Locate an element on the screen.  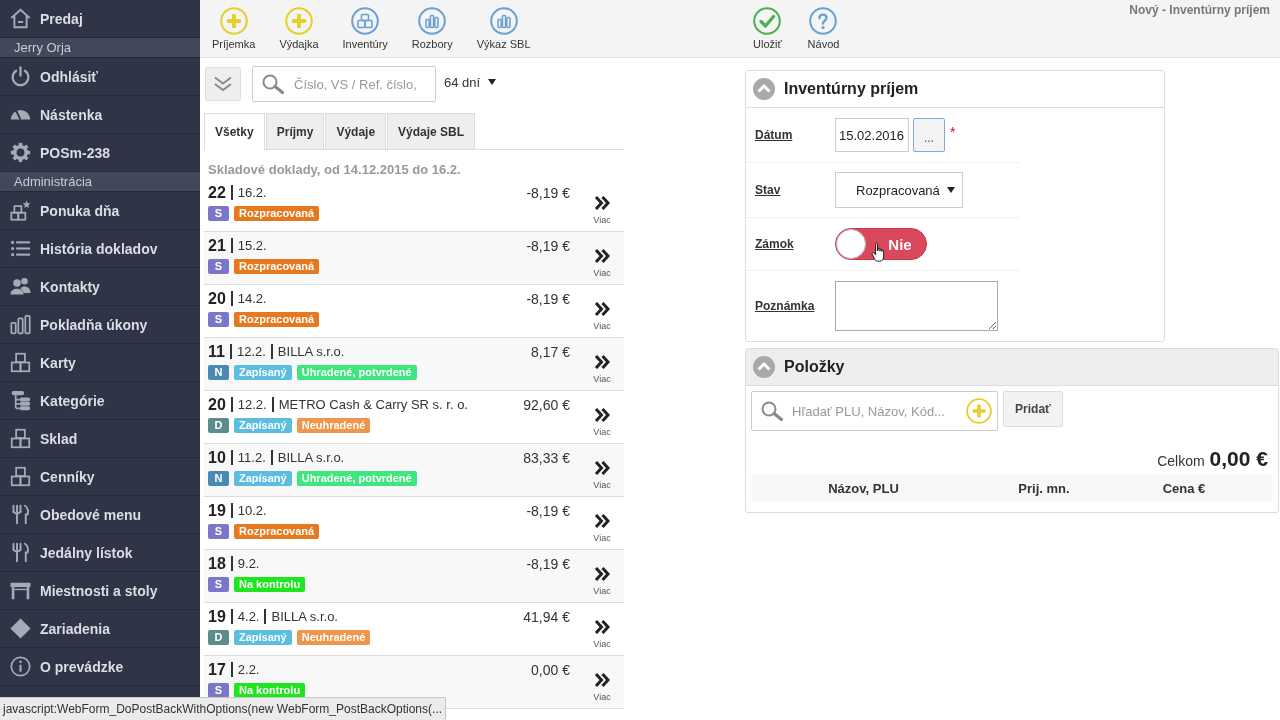
document-number: 11 is located at coordinates (216, 351).